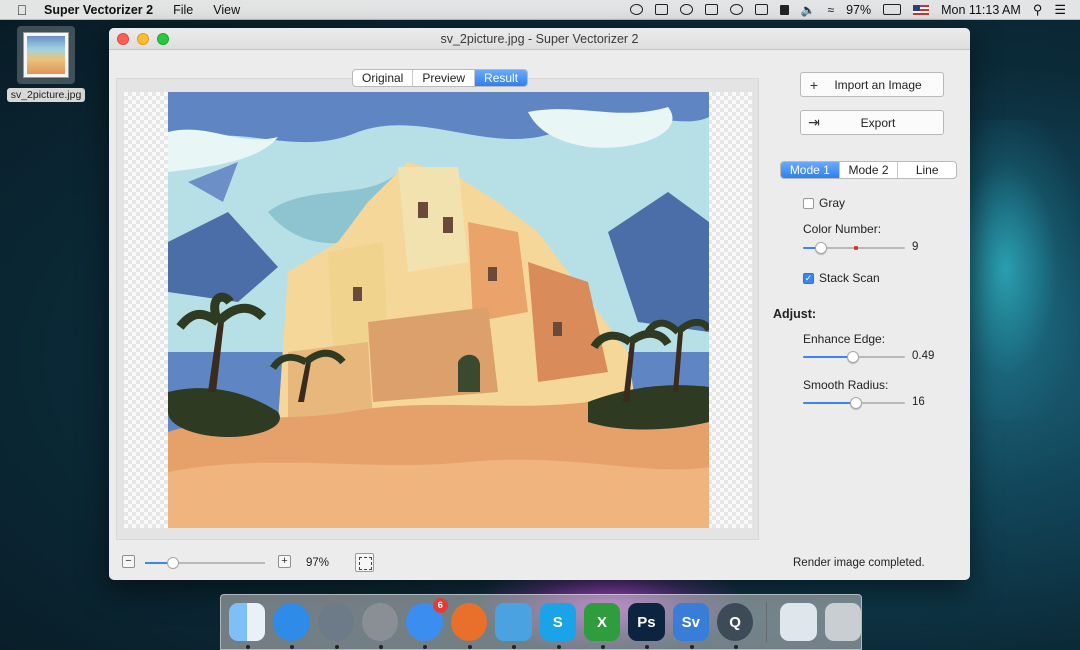 This screenshot has height=650, width=1080. I want to click on system-preferences-icon, so click(380, 626).